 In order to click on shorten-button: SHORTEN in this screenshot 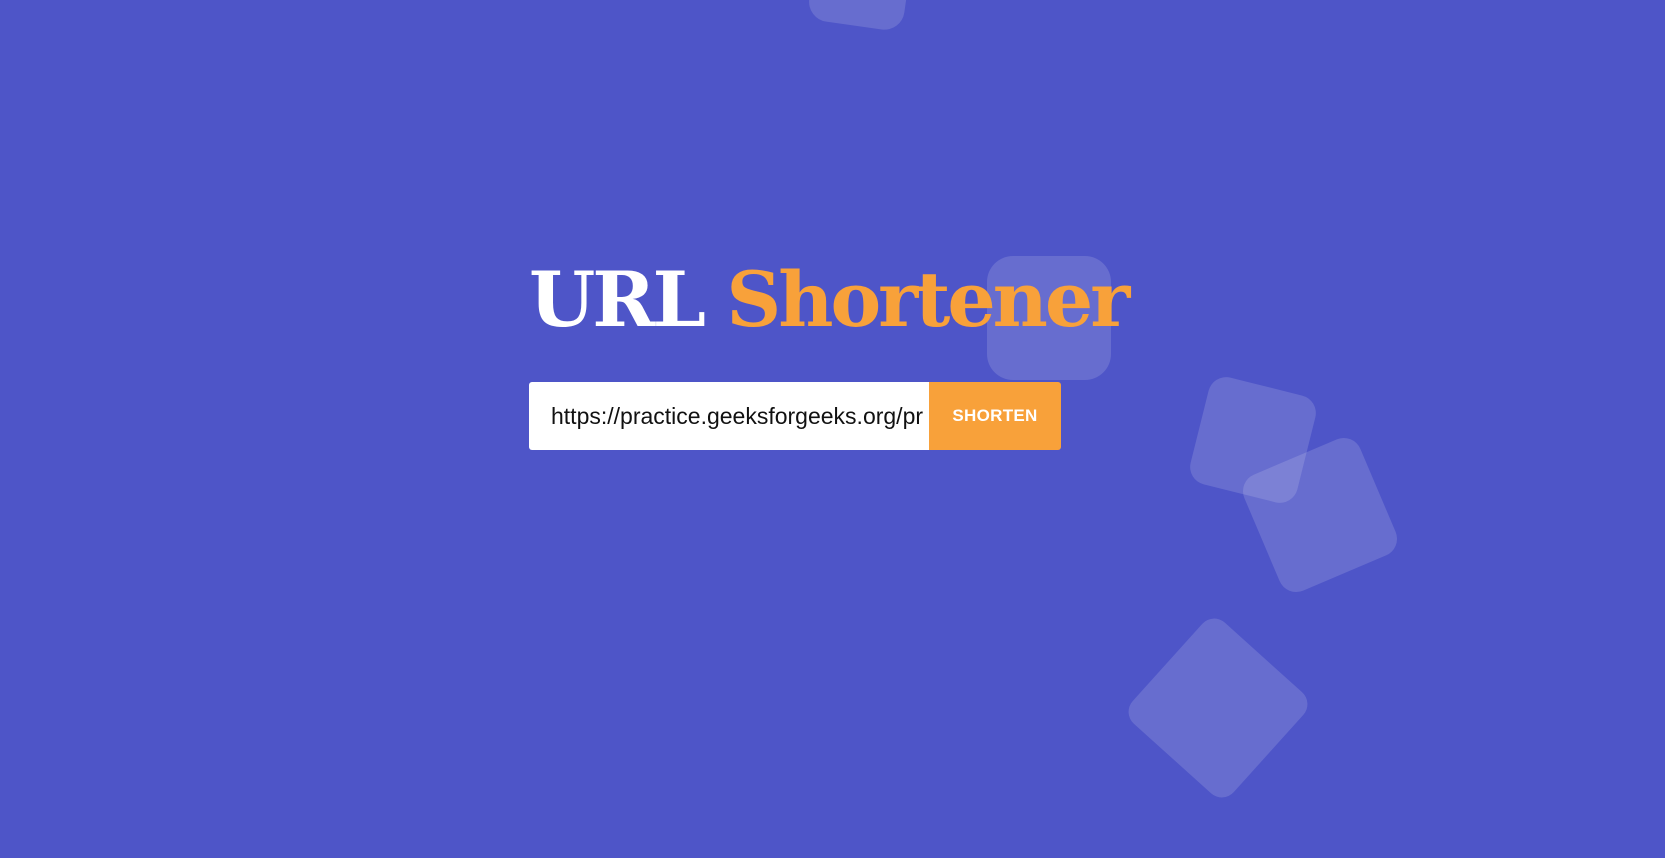, I will do `click(995, 416)`.